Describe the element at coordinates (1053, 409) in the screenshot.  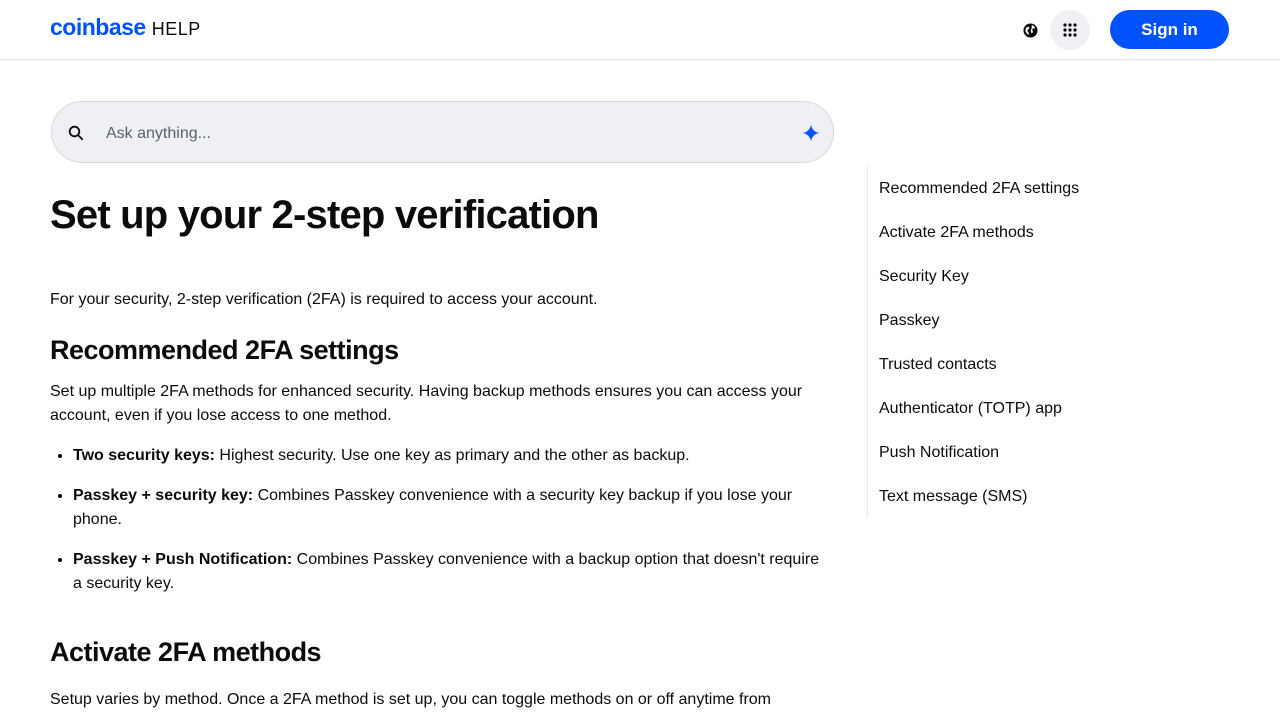
I see `toc-link-authenticator-app: Authenticator (TOTP) app` at that location.